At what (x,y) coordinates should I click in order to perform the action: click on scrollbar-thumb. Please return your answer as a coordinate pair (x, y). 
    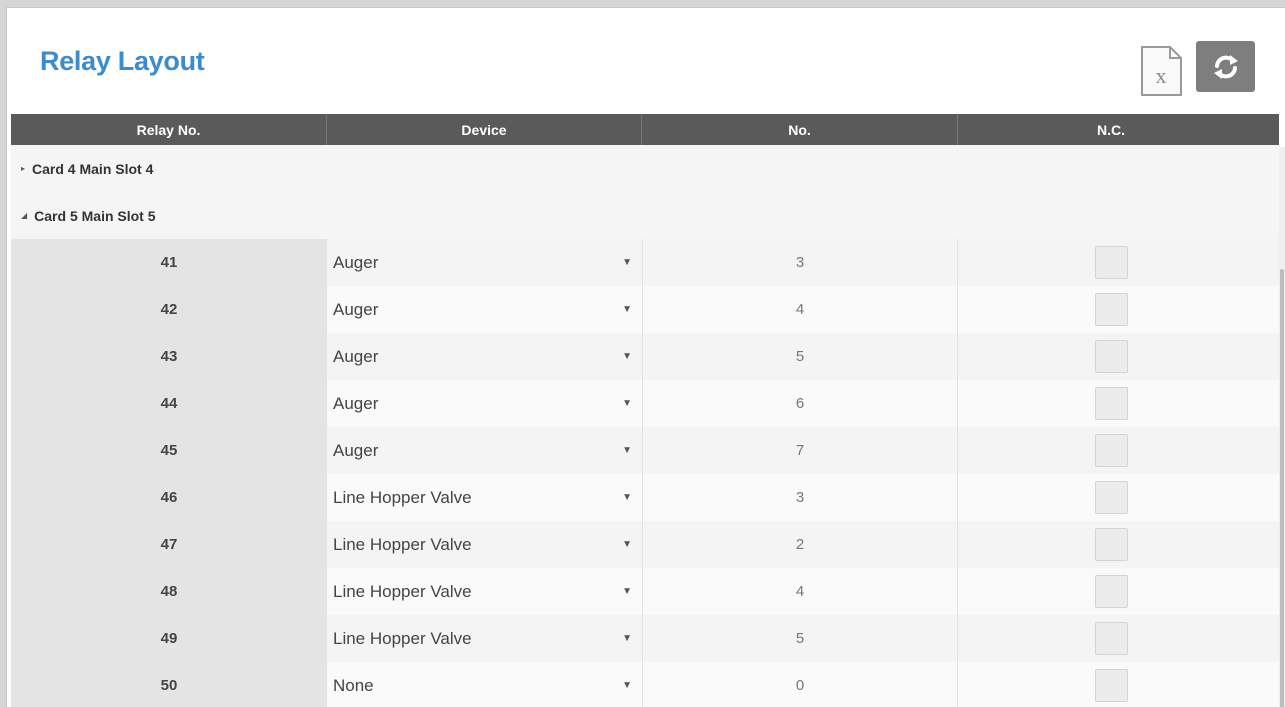
    Looking at the image, I should click on (1282, 488).